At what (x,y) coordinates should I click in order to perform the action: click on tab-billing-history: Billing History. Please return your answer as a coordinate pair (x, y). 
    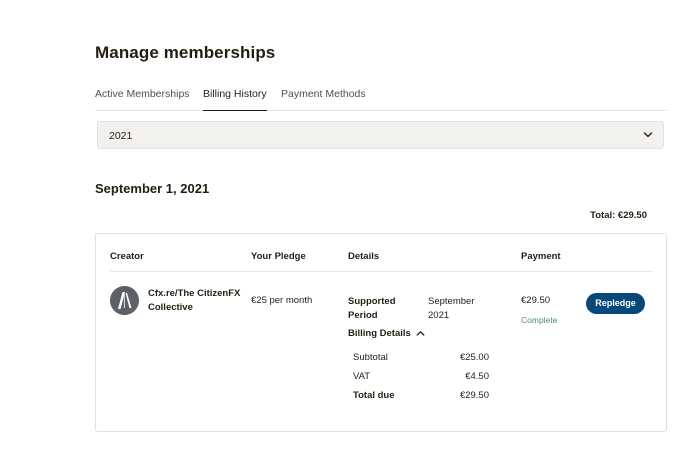
    Looking at the image, I should click on (235, 99).